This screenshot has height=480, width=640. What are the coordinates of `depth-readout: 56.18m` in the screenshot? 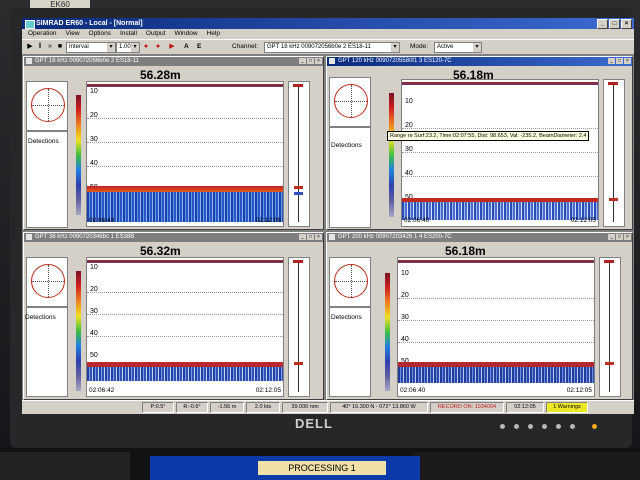 It's located at (465, 251).